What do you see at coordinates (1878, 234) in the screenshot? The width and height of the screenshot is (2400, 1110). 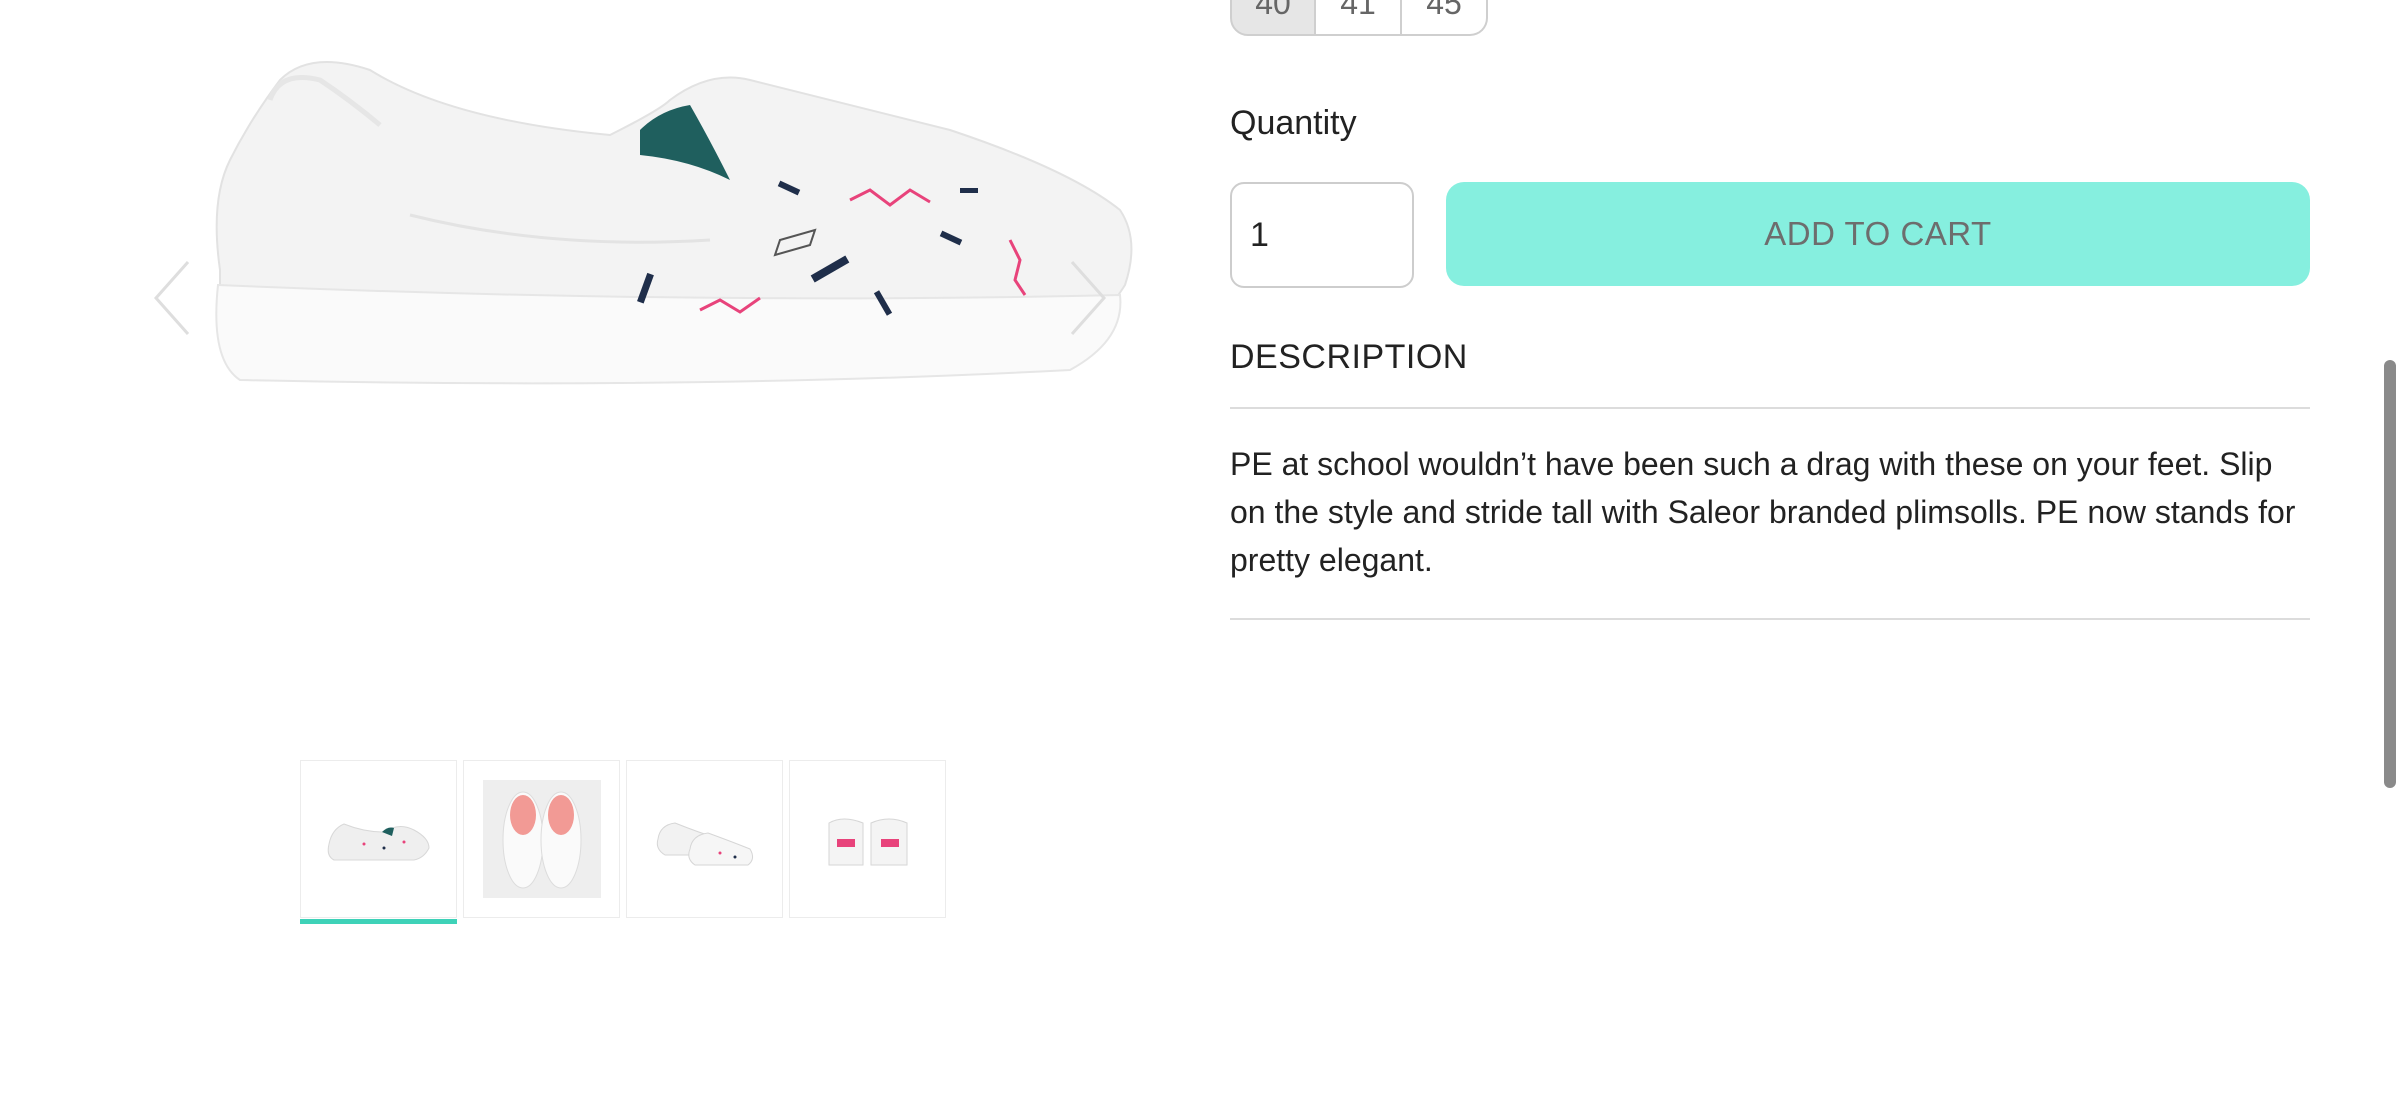 I see `add-to-cart-button: ADD TO CART` at bounding box center [1878, 234].